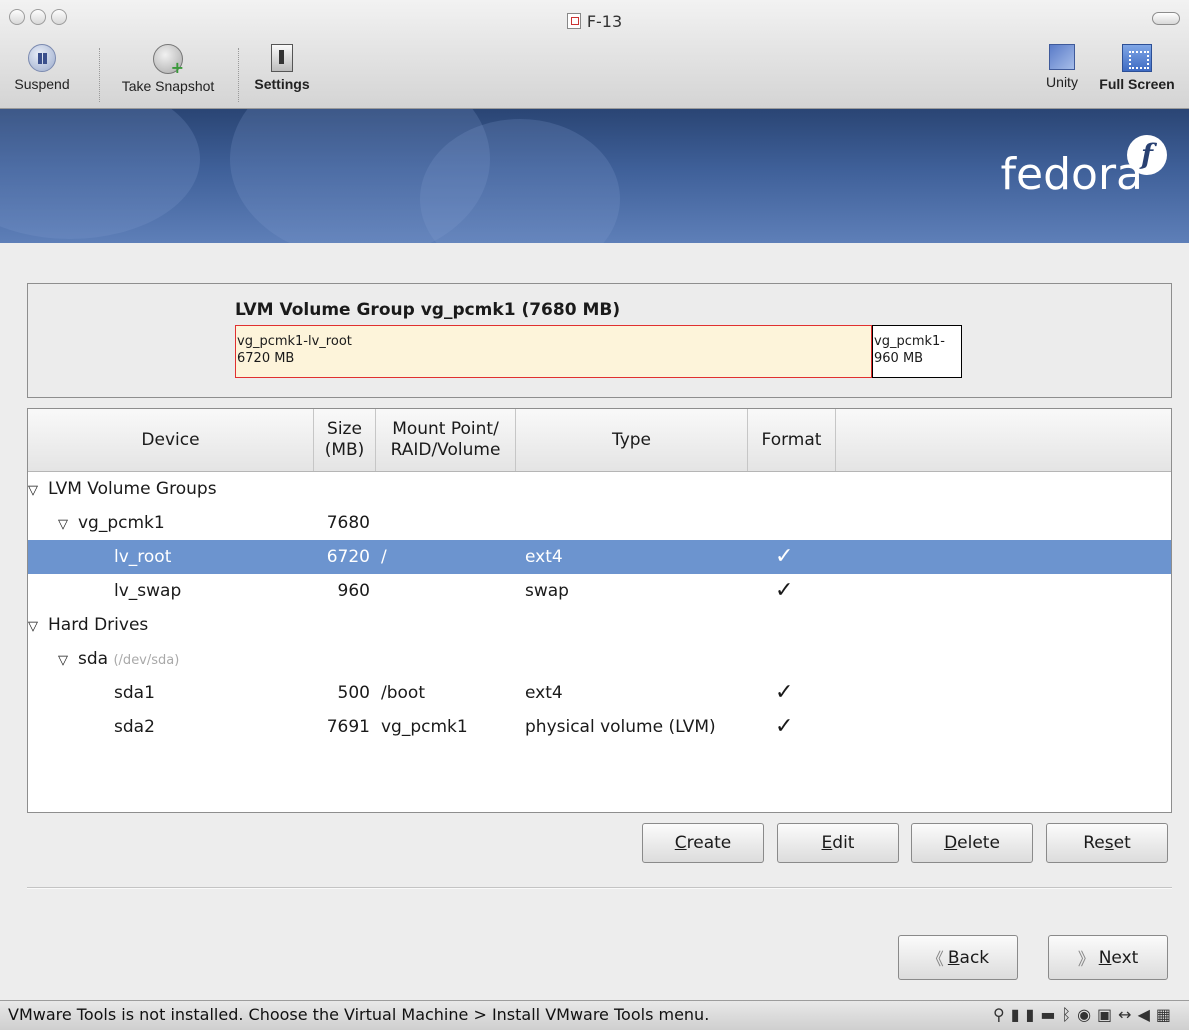 This screenshot has height=1030, width=1189. I want to click on shared-folder-icon: ▦, so click(1166, 1014).